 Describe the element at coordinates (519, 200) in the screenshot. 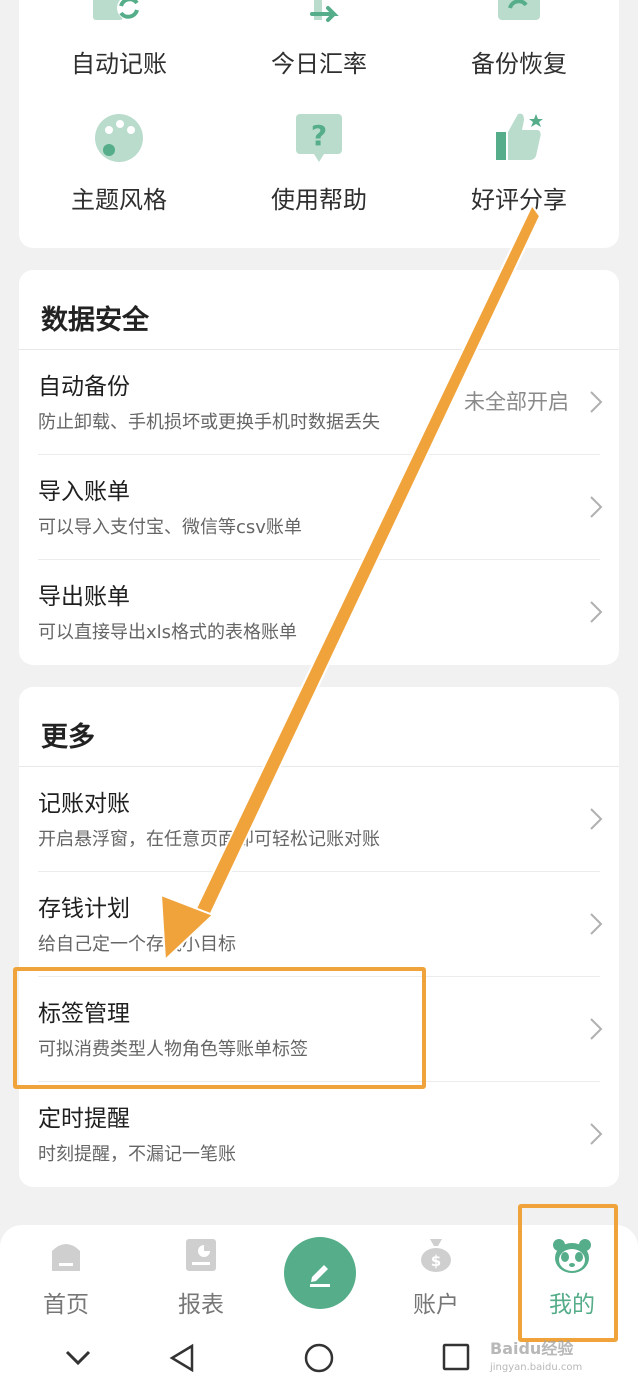

I see `tool-label: 好评分享` at that location.